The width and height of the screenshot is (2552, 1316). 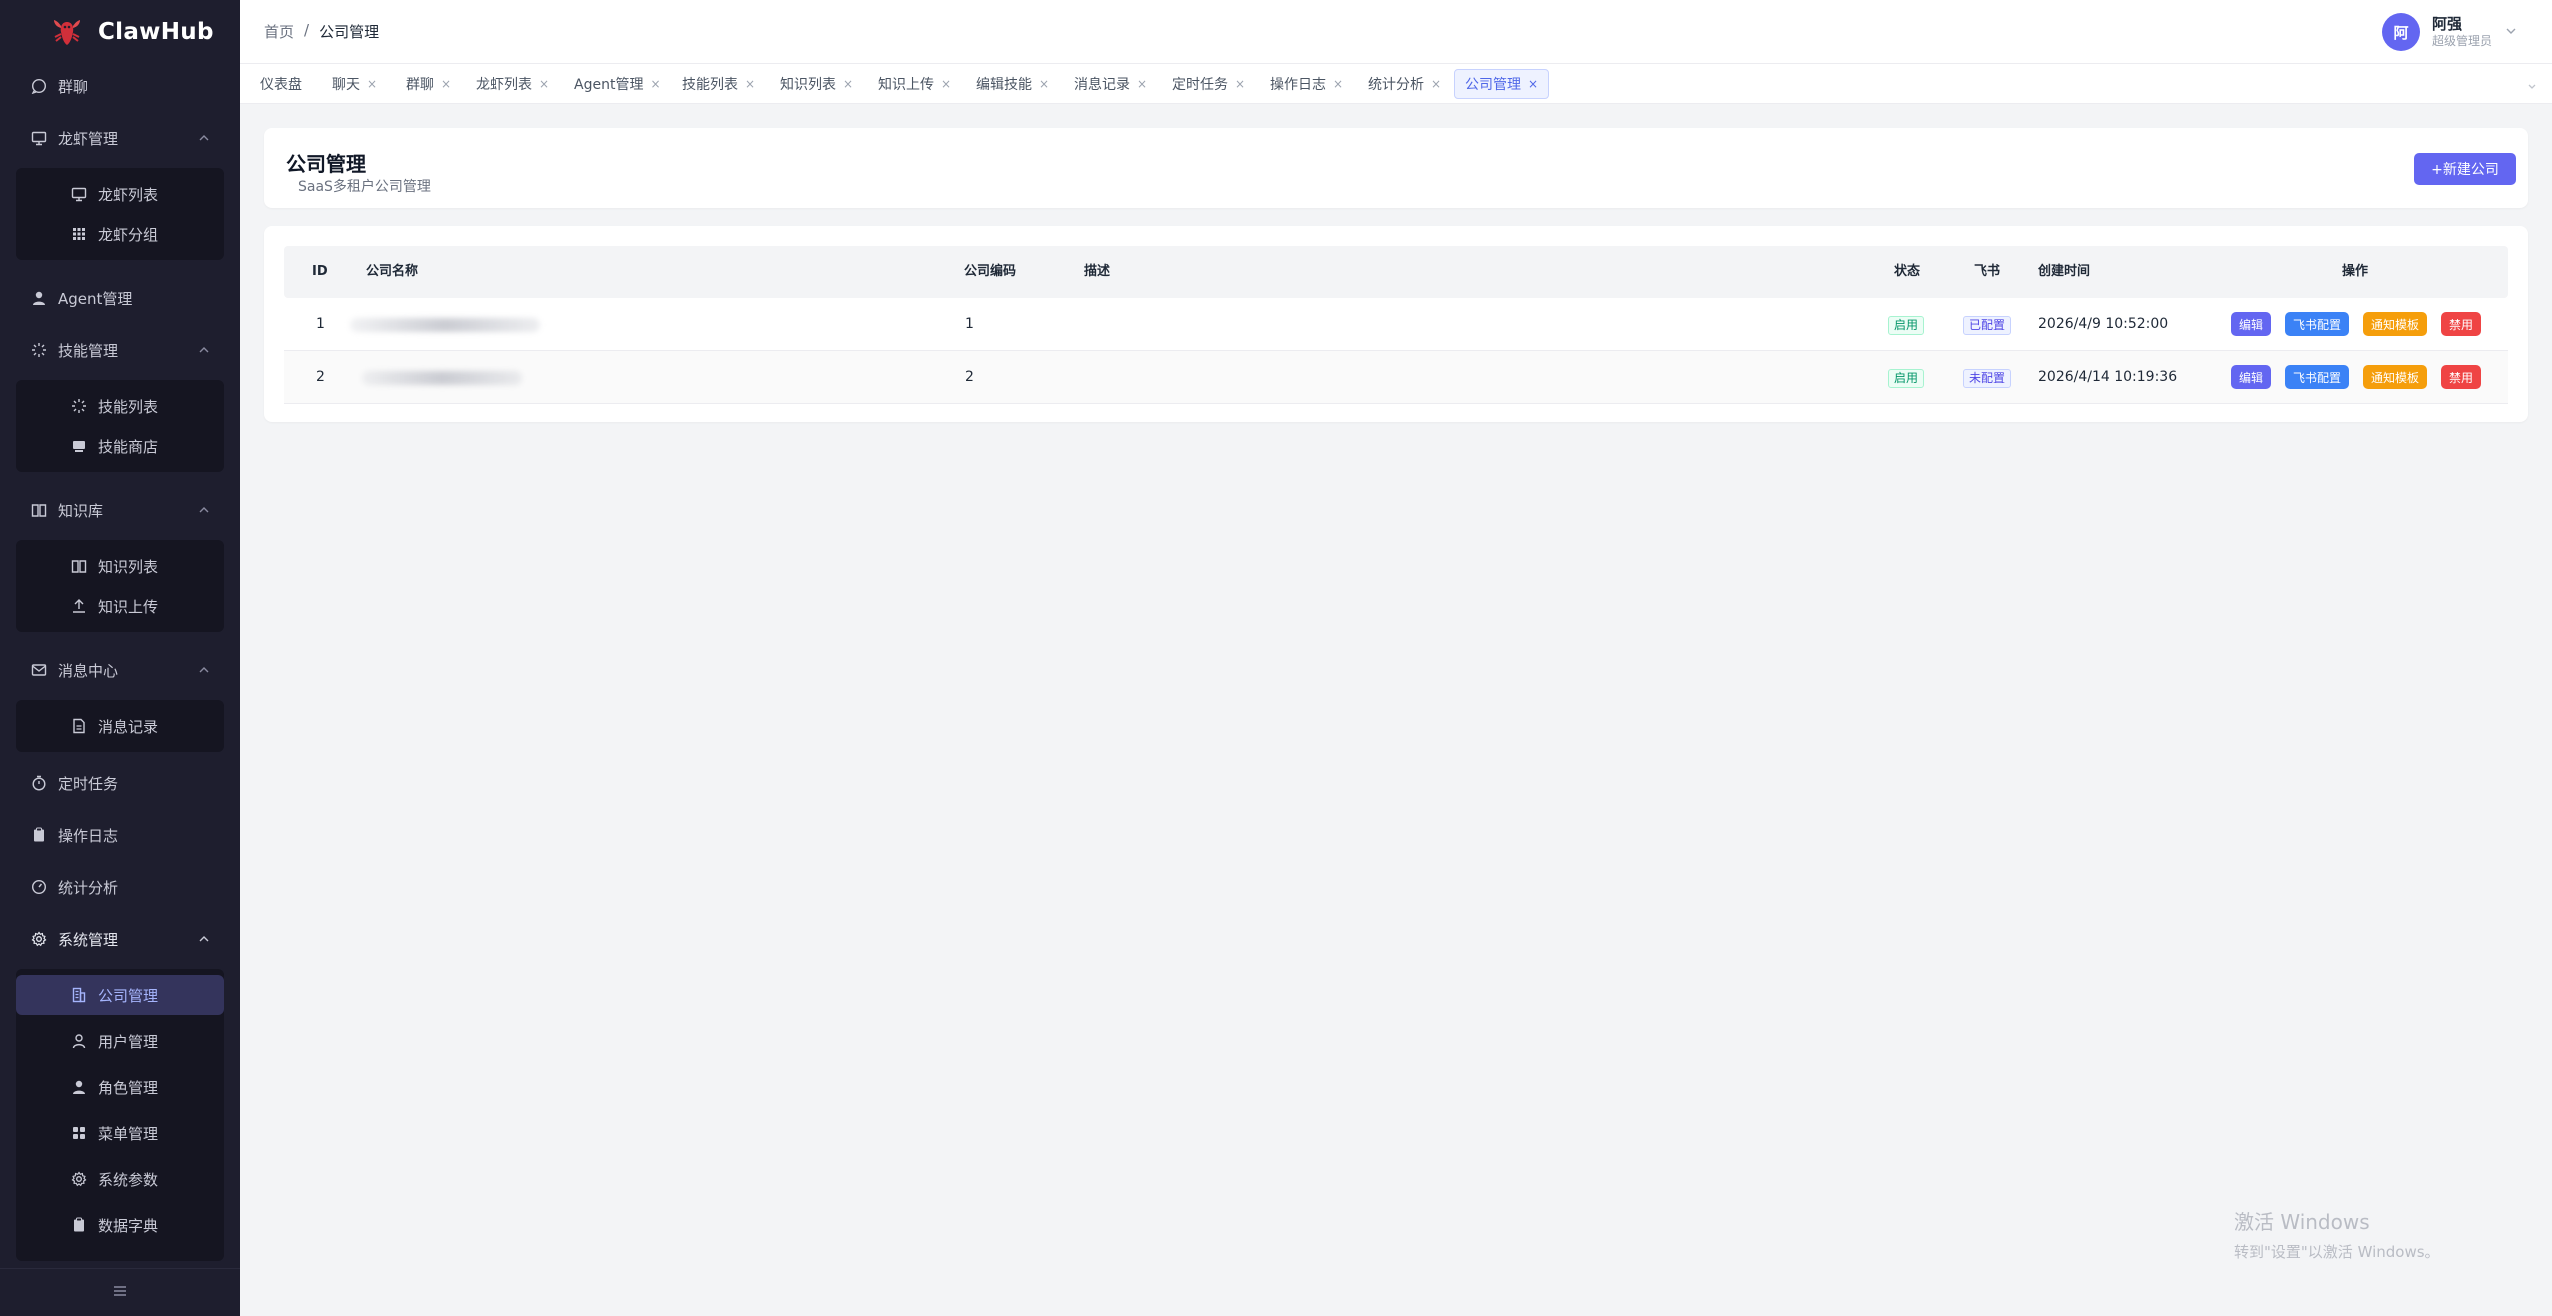 I want to click on tab-knowledge-upload: 知识上传 ×, so click(x=914, y=84).